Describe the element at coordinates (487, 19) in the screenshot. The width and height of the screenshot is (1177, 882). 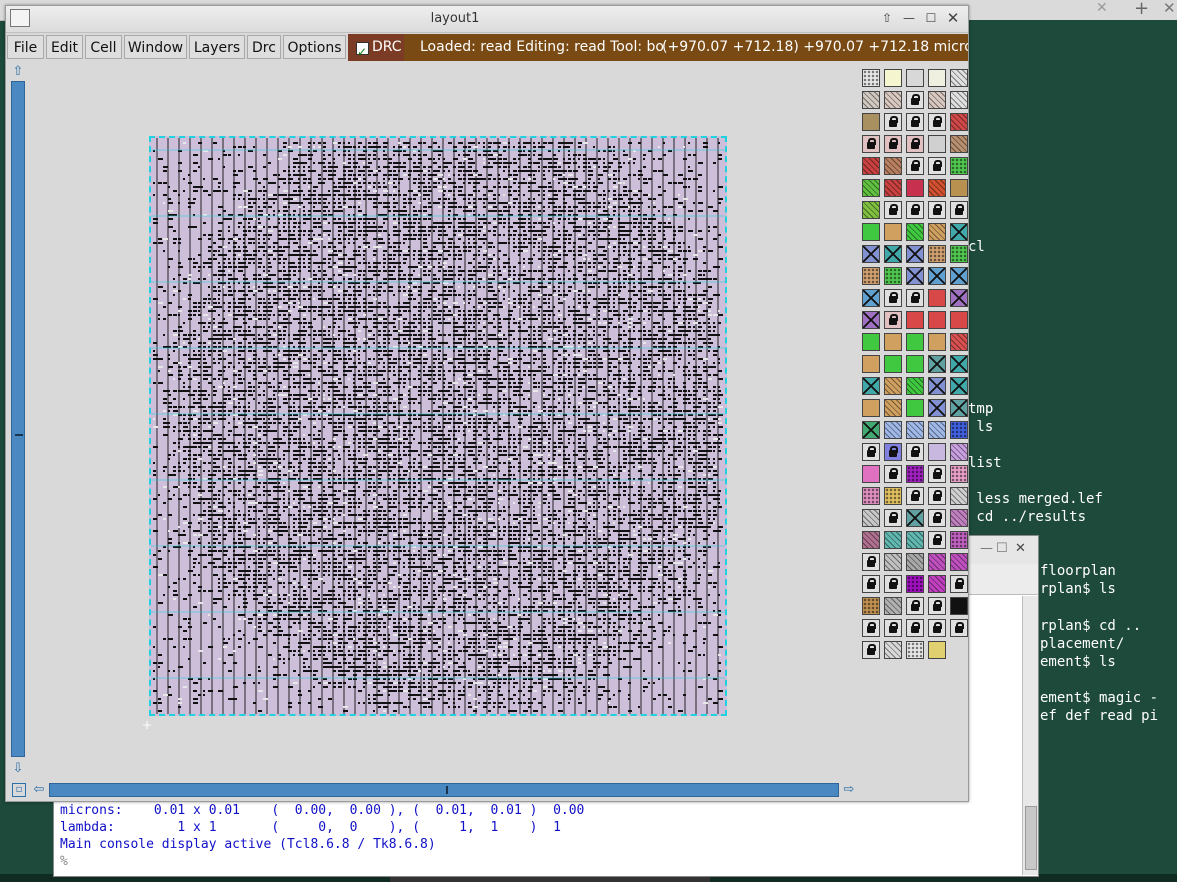
I see `window-titlebar: layout1 ⇧ — ☐ ✕` at that location.